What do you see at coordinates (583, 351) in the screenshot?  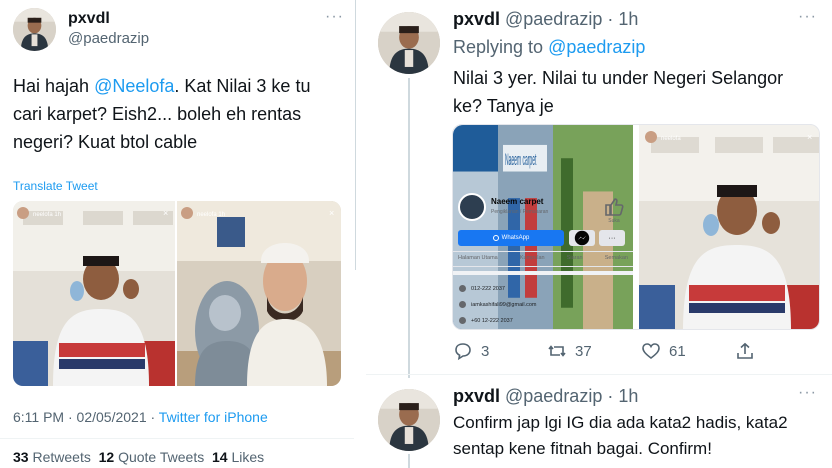 I see `retweet-count: 37` at bounding box center [583, 351].